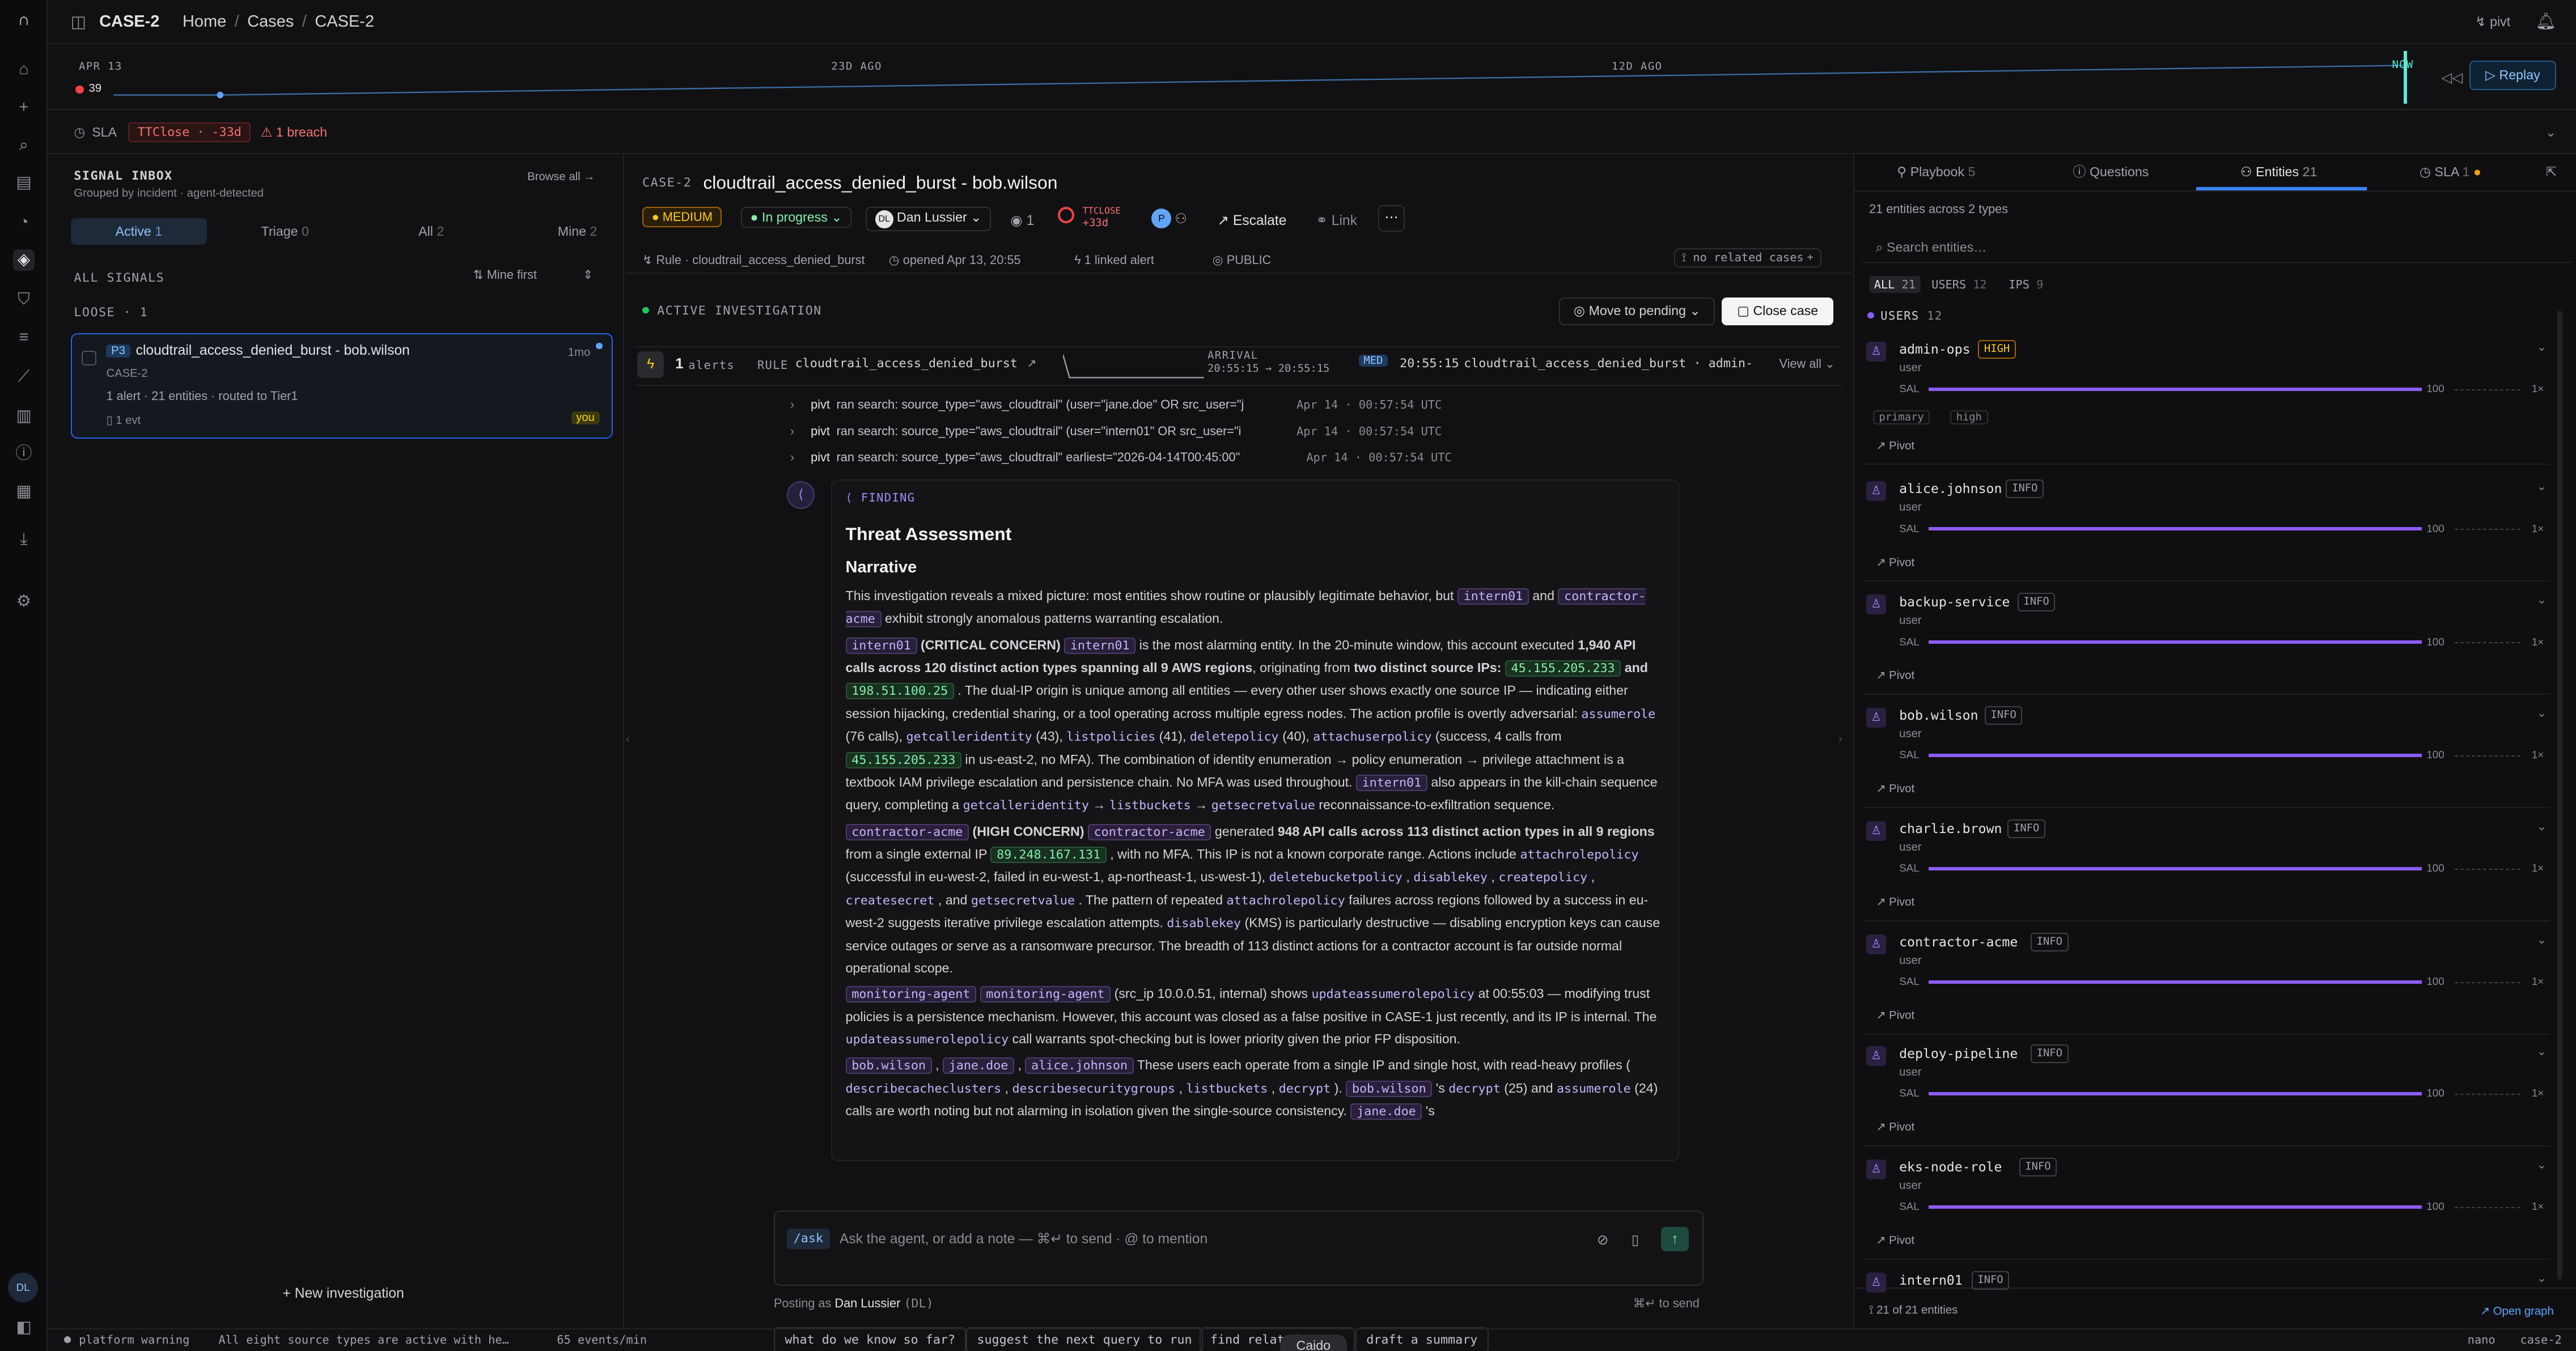  Describe the element at coordinates (1603, 1239) in the screenshot. I see `attach-icon: ⊘` at that location.